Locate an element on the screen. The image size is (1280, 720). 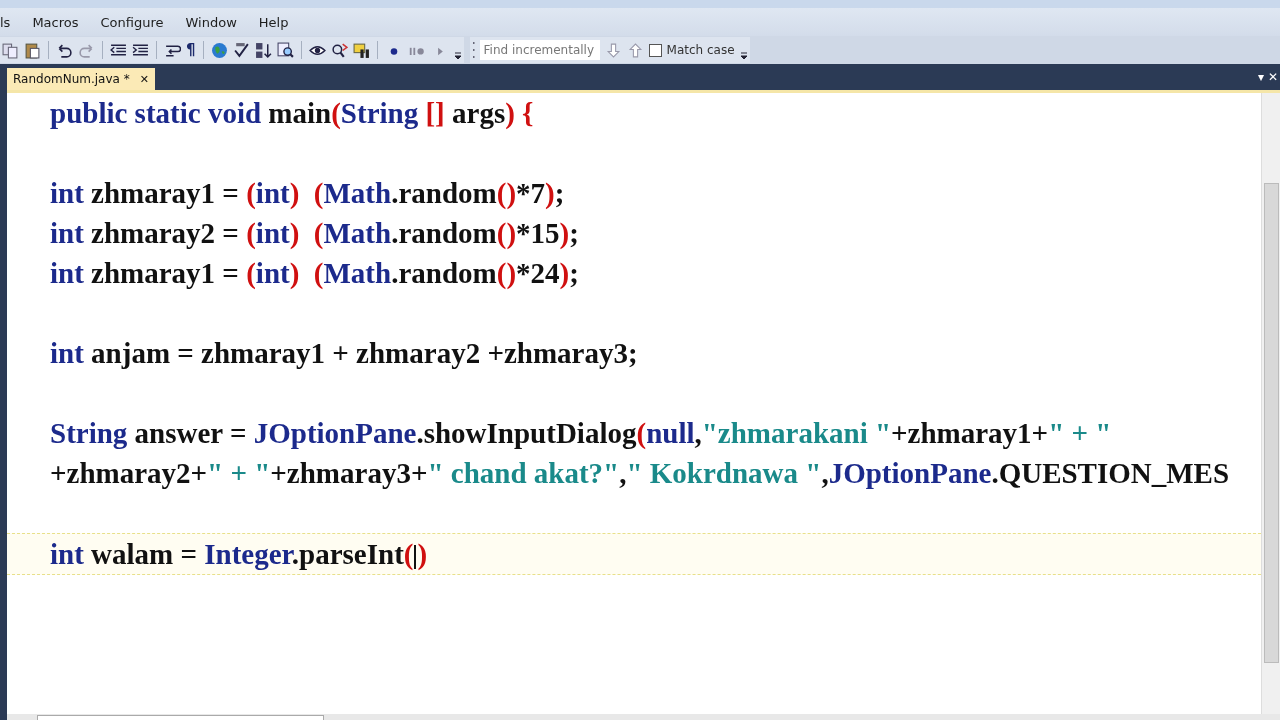
tab-strip-button: ▾ is located at coordinates (1260, 77).